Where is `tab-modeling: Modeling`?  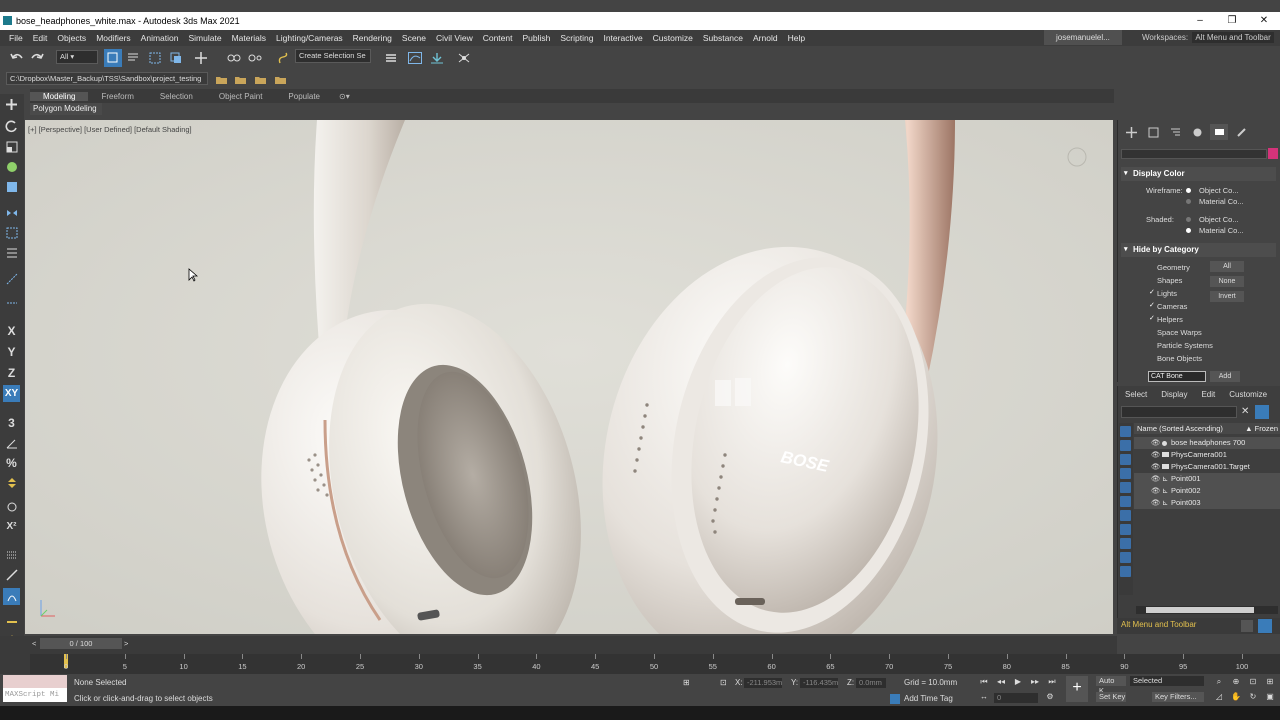
tab-modeling: Modeling is located at coordinates (59, 96).